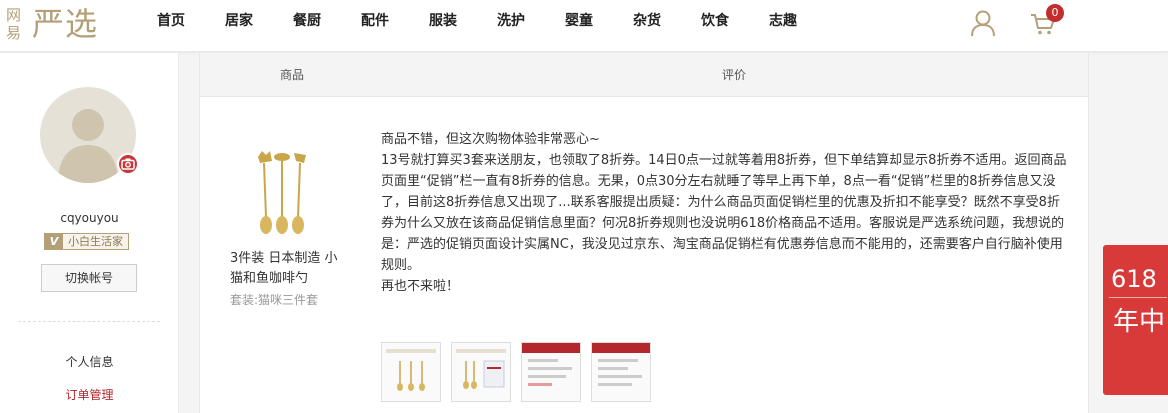  I want to click on promo-divider, so click(1138, 297).